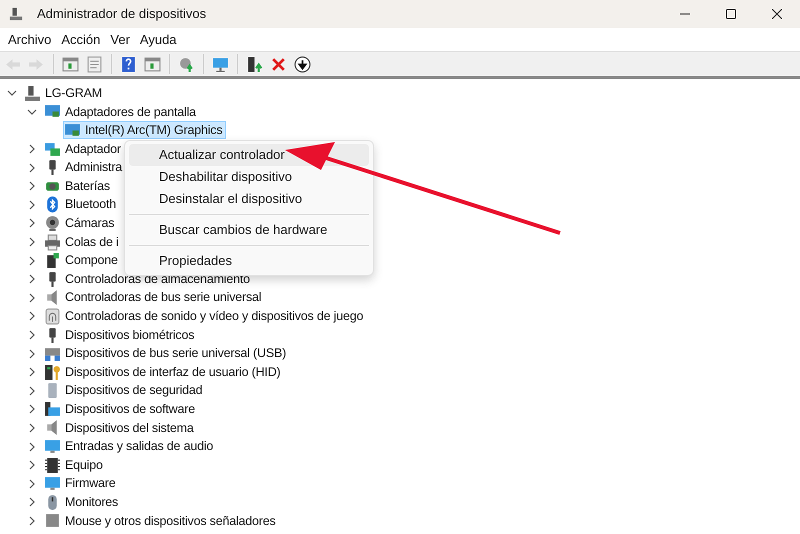  I want to click on tree-item-label: Equipo, so click(84, 465).